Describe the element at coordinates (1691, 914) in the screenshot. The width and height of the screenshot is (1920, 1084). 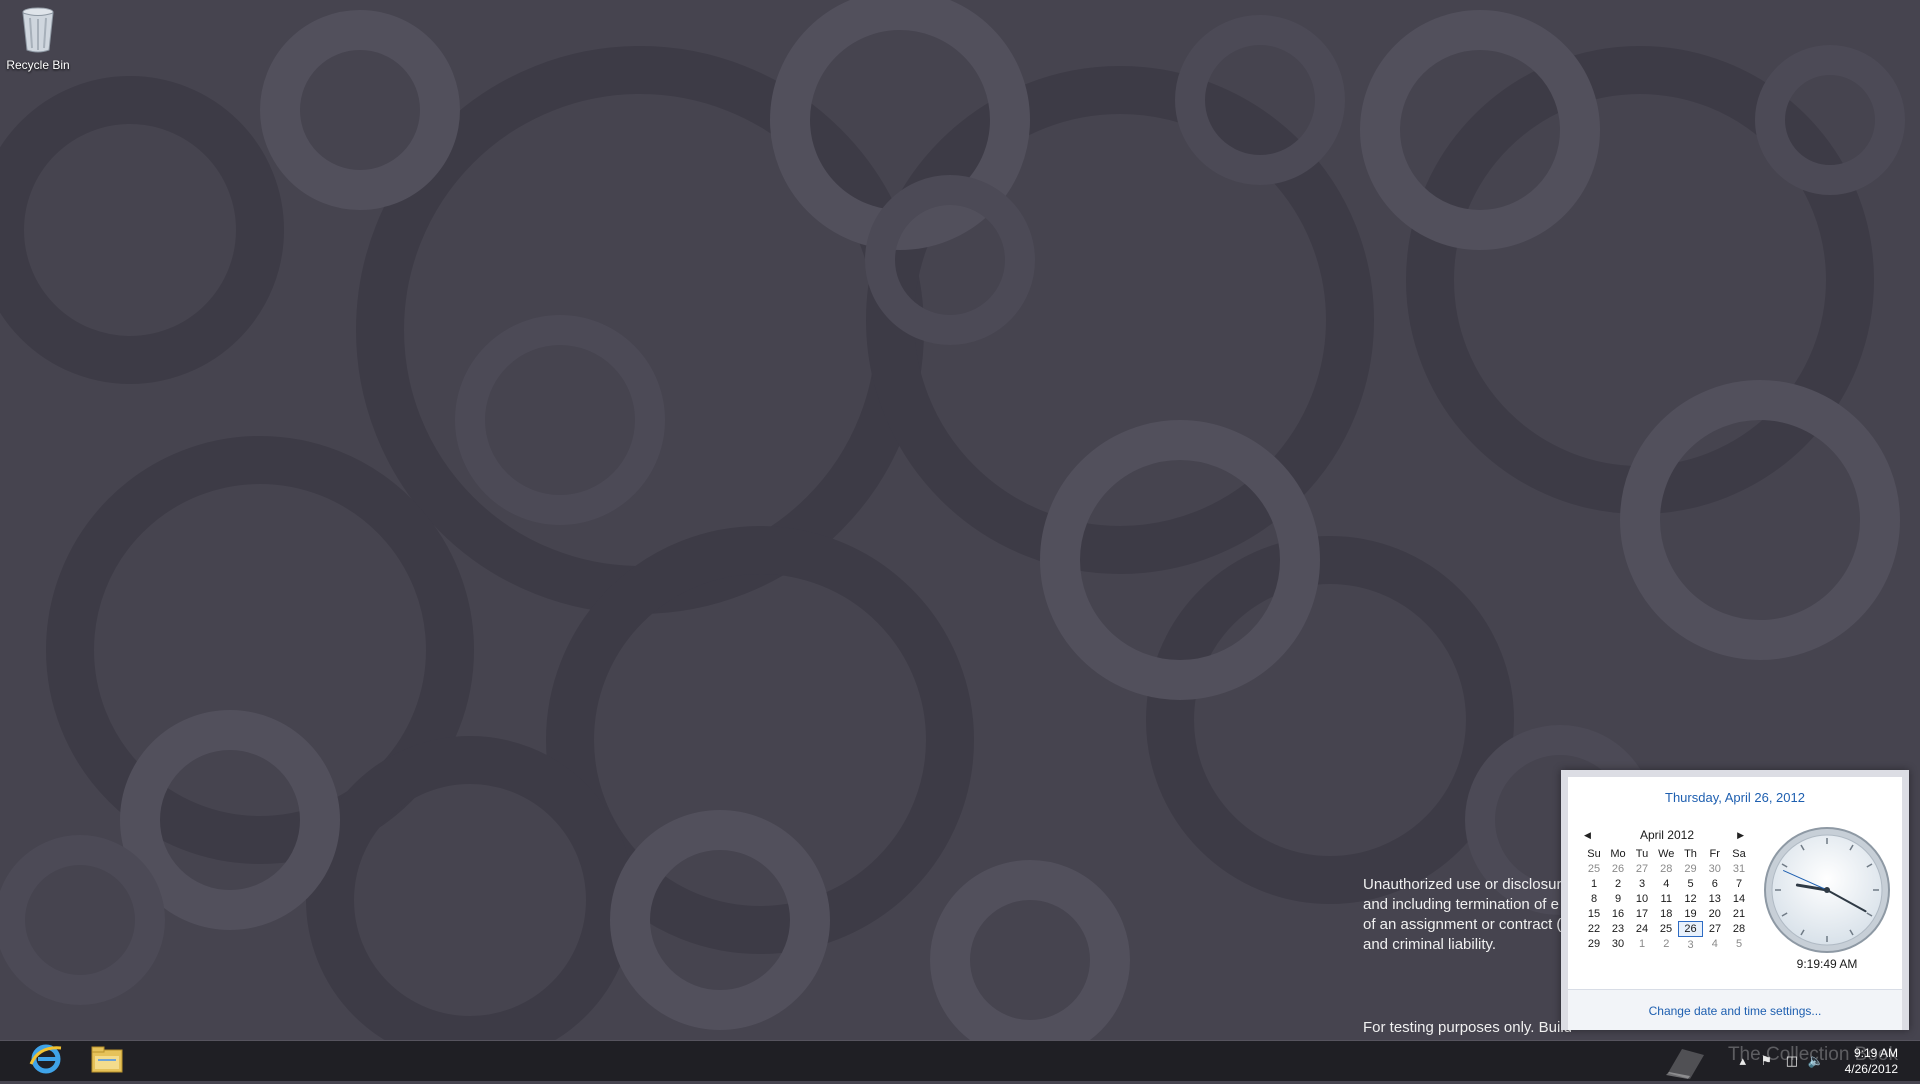
I see `calendar-day: 19` at that location.